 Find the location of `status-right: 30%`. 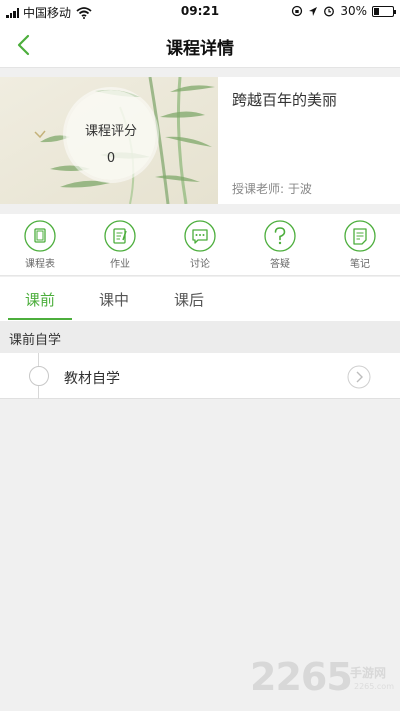

status-right: 30% is located at coordinates (343, 11).